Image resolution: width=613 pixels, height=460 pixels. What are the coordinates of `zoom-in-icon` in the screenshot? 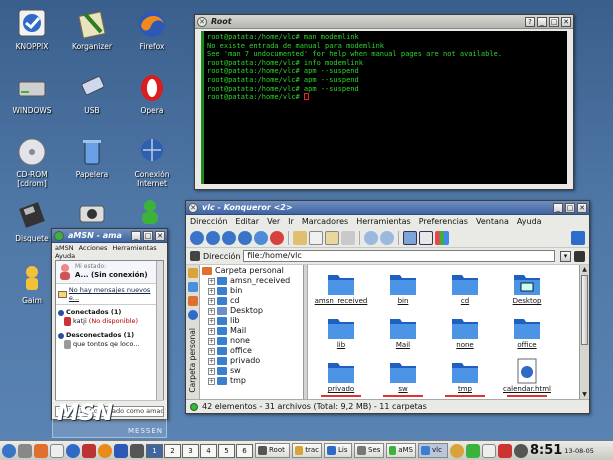 It's located at (371, 237).